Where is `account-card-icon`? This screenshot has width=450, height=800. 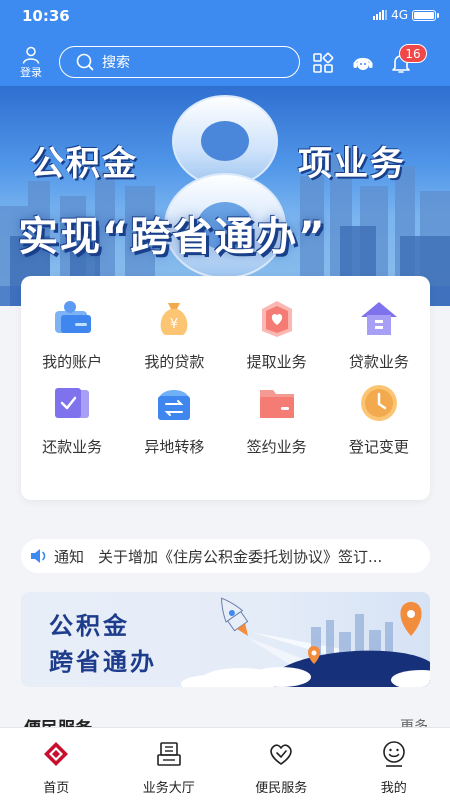
account-card-icon is located at coordinates (73, 317).